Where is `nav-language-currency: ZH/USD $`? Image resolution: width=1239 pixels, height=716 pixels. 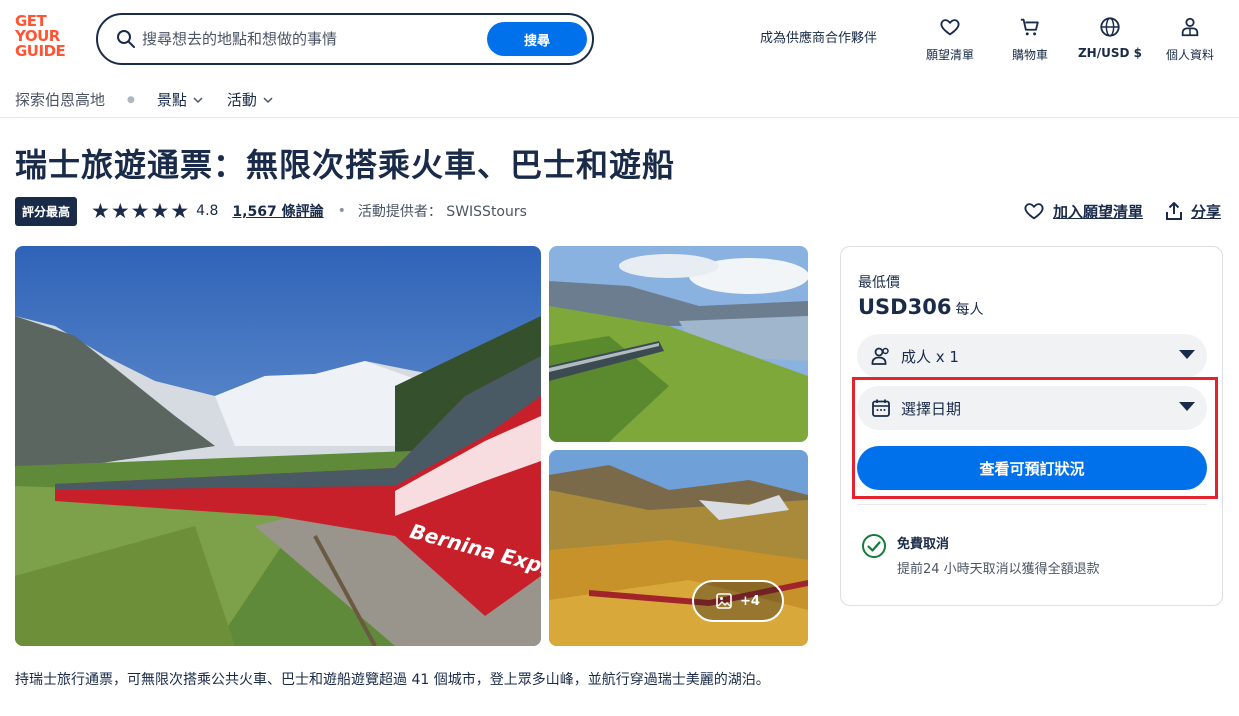
nav-language-currency: ZH/USD $ is located at coordinates (1110, 38).